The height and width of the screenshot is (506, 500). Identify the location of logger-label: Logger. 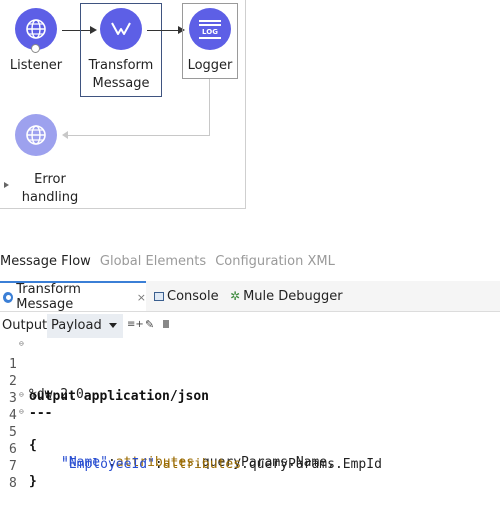
(210, 65).